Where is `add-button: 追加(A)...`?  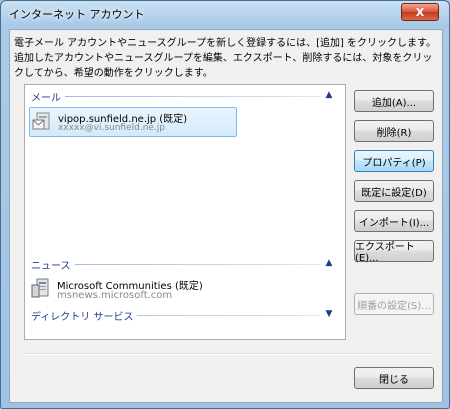
add-button: 追加(A)... is located at coordinates (394, 101).